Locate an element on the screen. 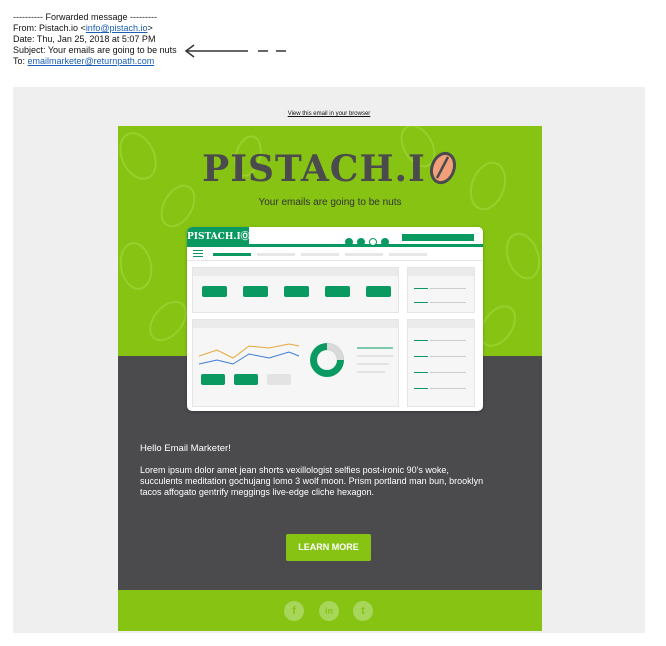 The image size is (666, 646). hamburger-icon is located at coordinates (198, 254).